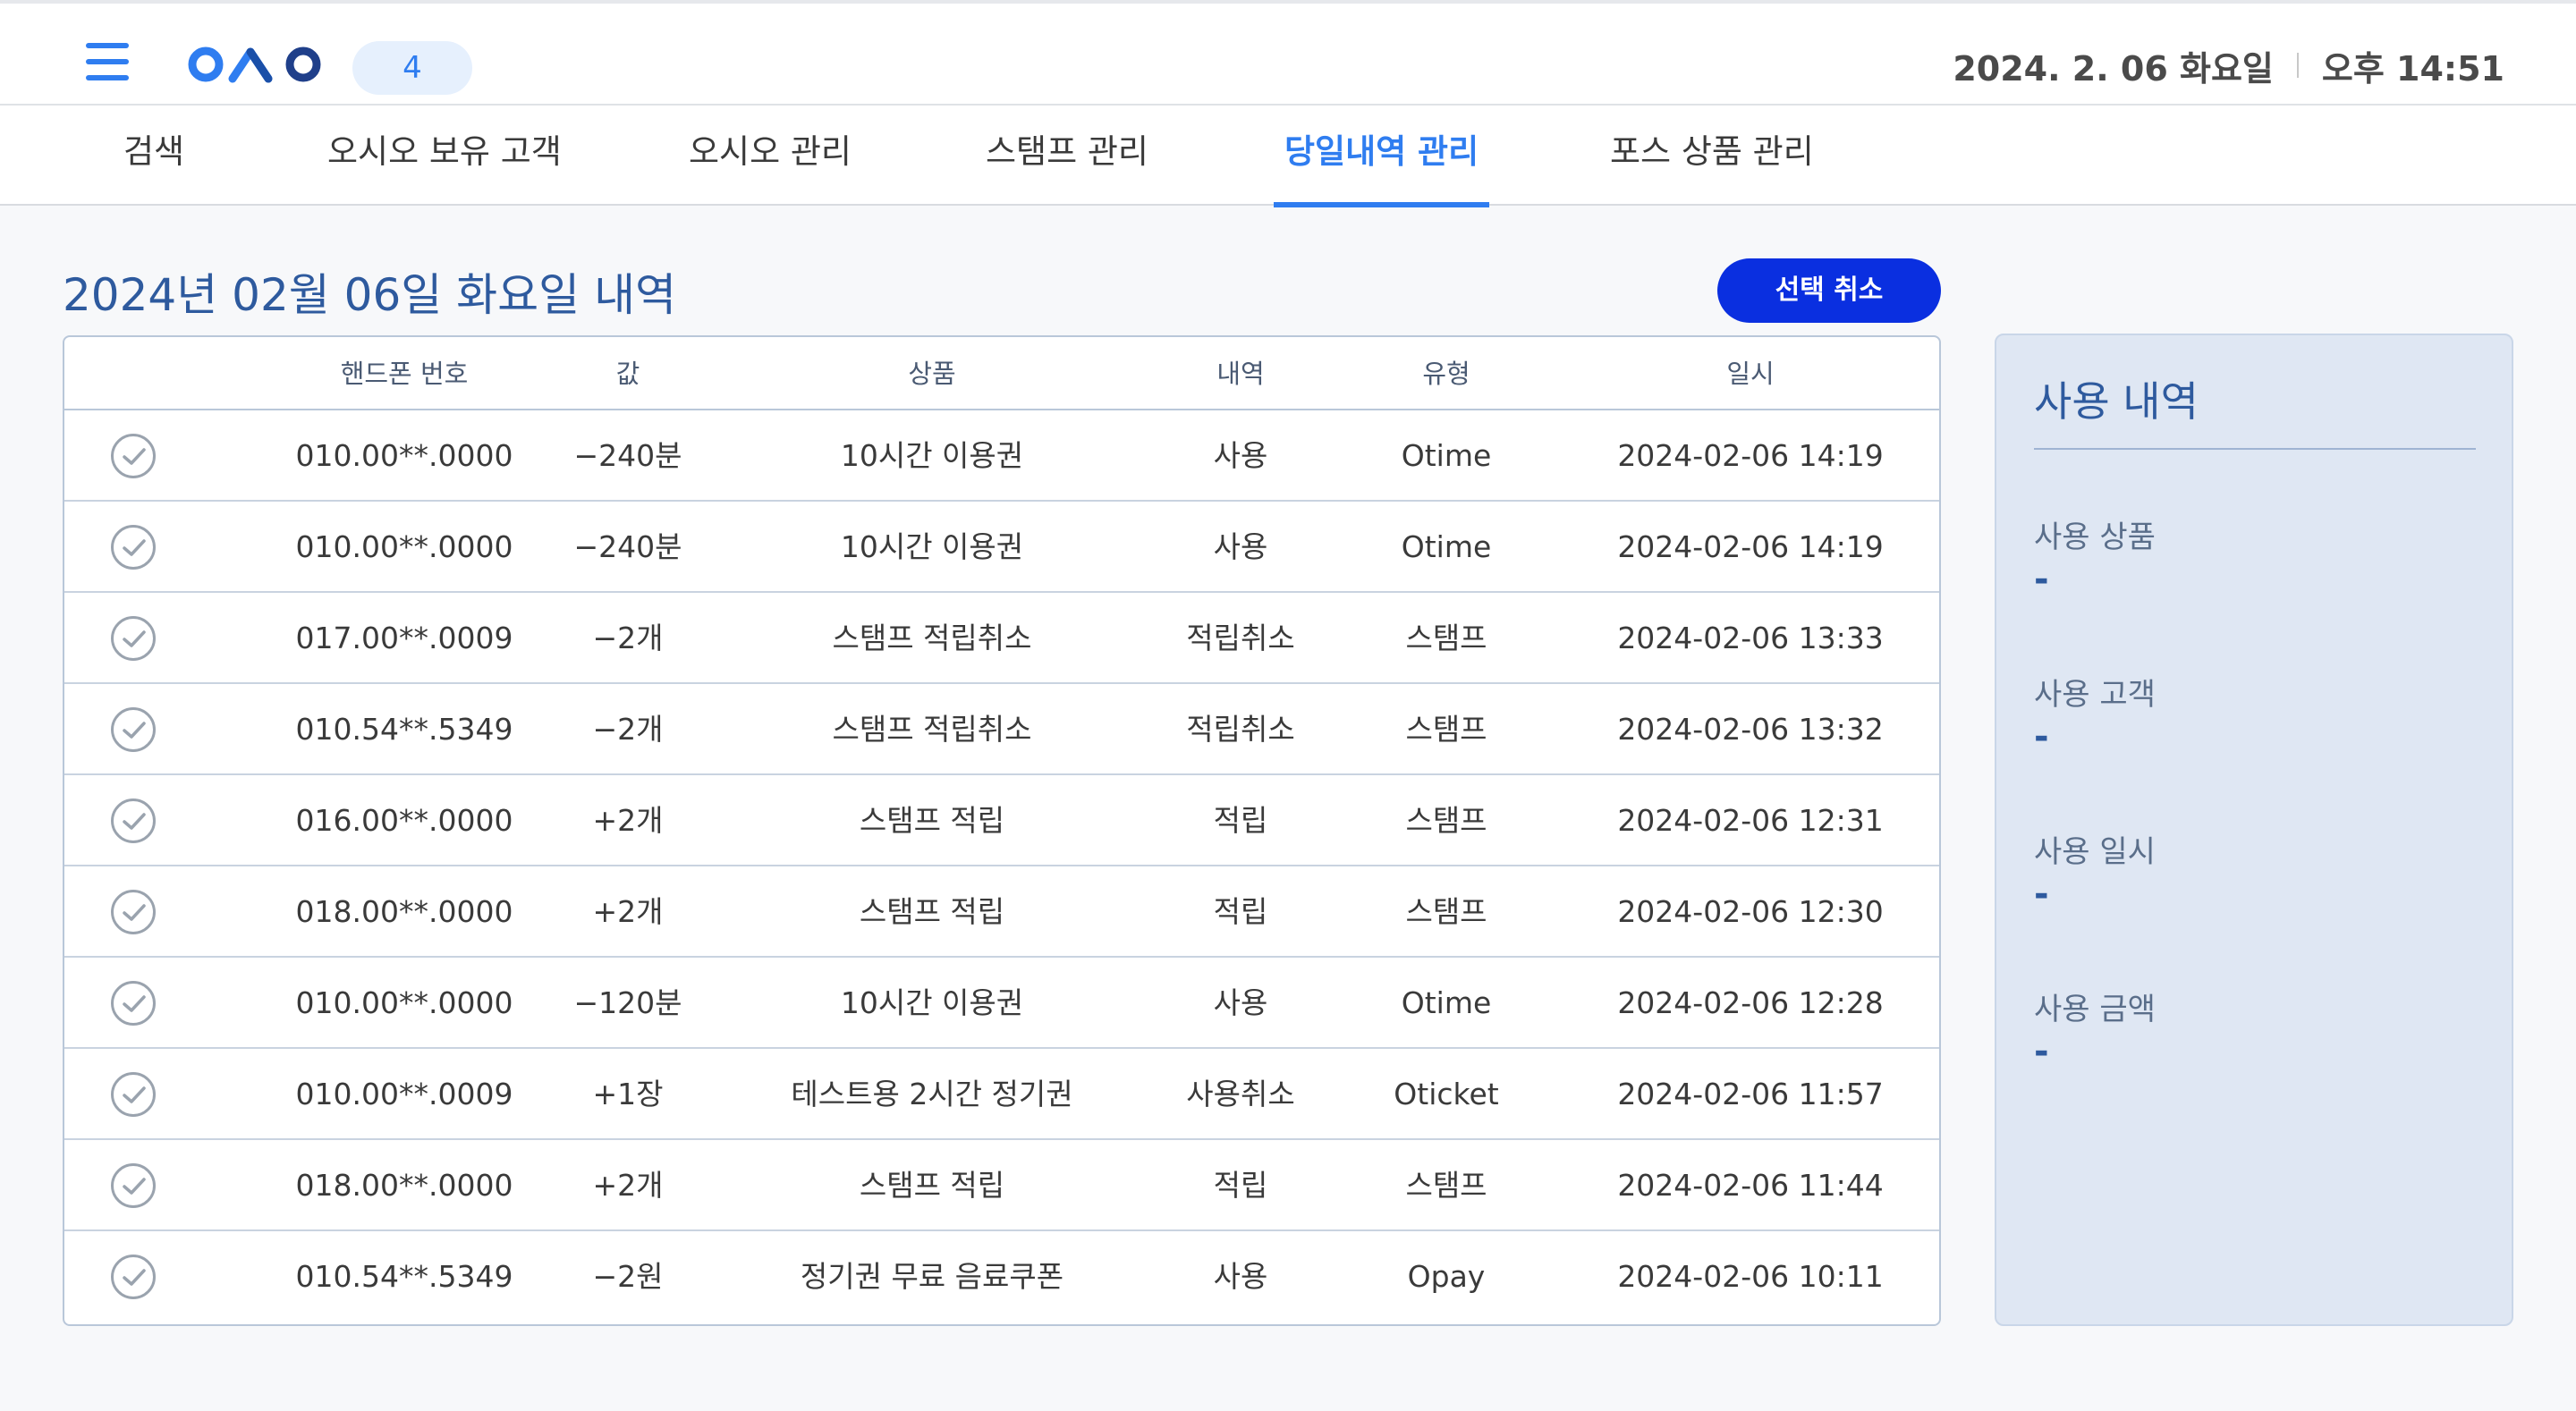  What do you see at coordinates (1067, 156) in the screenshot?
I see `tab-stamp-management: 스탬프 관리` at bounding box center [1067, 156].